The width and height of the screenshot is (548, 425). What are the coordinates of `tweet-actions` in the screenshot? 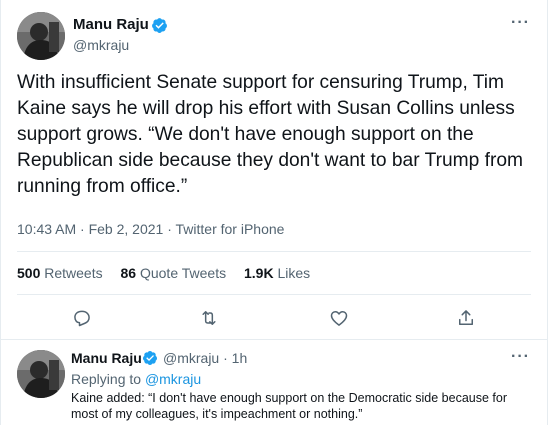 It's located at (274, 319).